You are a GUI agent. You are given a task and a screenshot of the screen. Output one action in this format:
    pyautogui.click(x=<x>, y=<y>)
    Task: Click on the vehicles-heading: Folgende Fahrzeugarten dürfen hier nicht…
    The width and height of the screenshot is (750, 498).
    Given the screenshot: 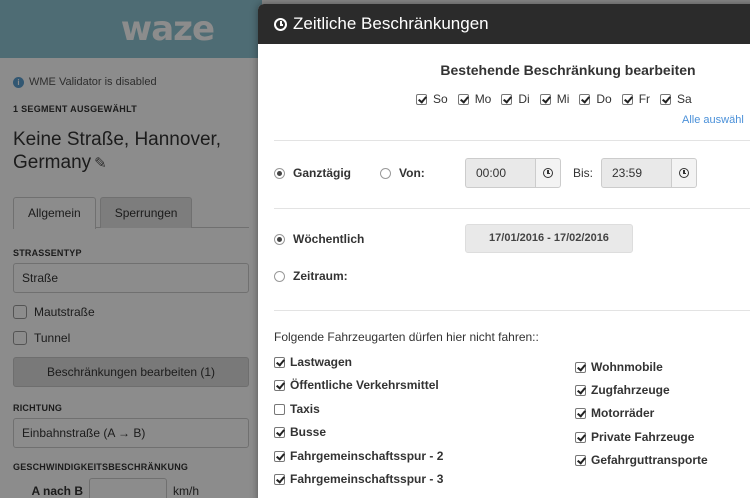 What is the action you would take?
    pyautogui.click(x=406, y=337)
    